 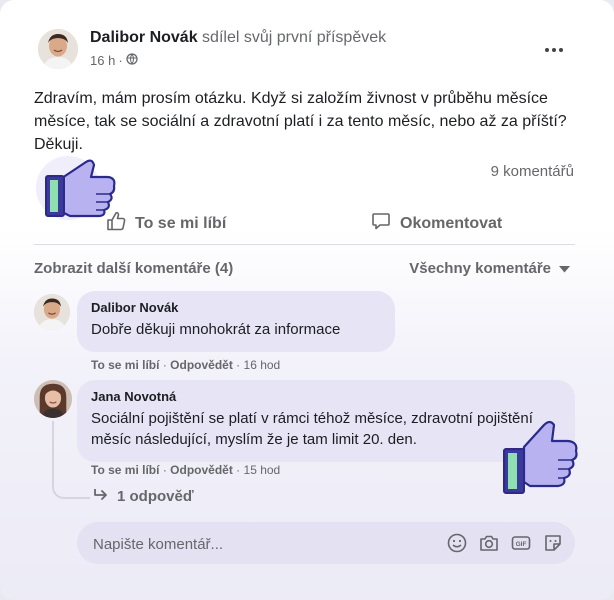 I want to click on post-meta: 16 h ·, so click(x=114, y=60).